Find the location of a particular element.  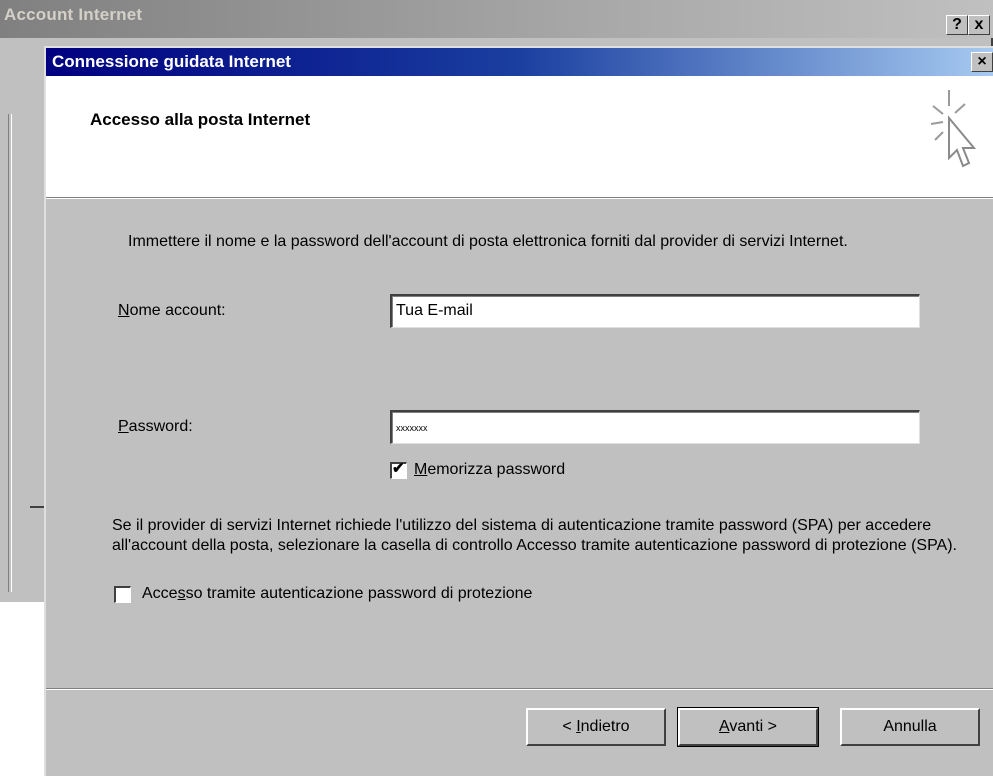

dialog-close-button: × is located at coordinates (982, 62).